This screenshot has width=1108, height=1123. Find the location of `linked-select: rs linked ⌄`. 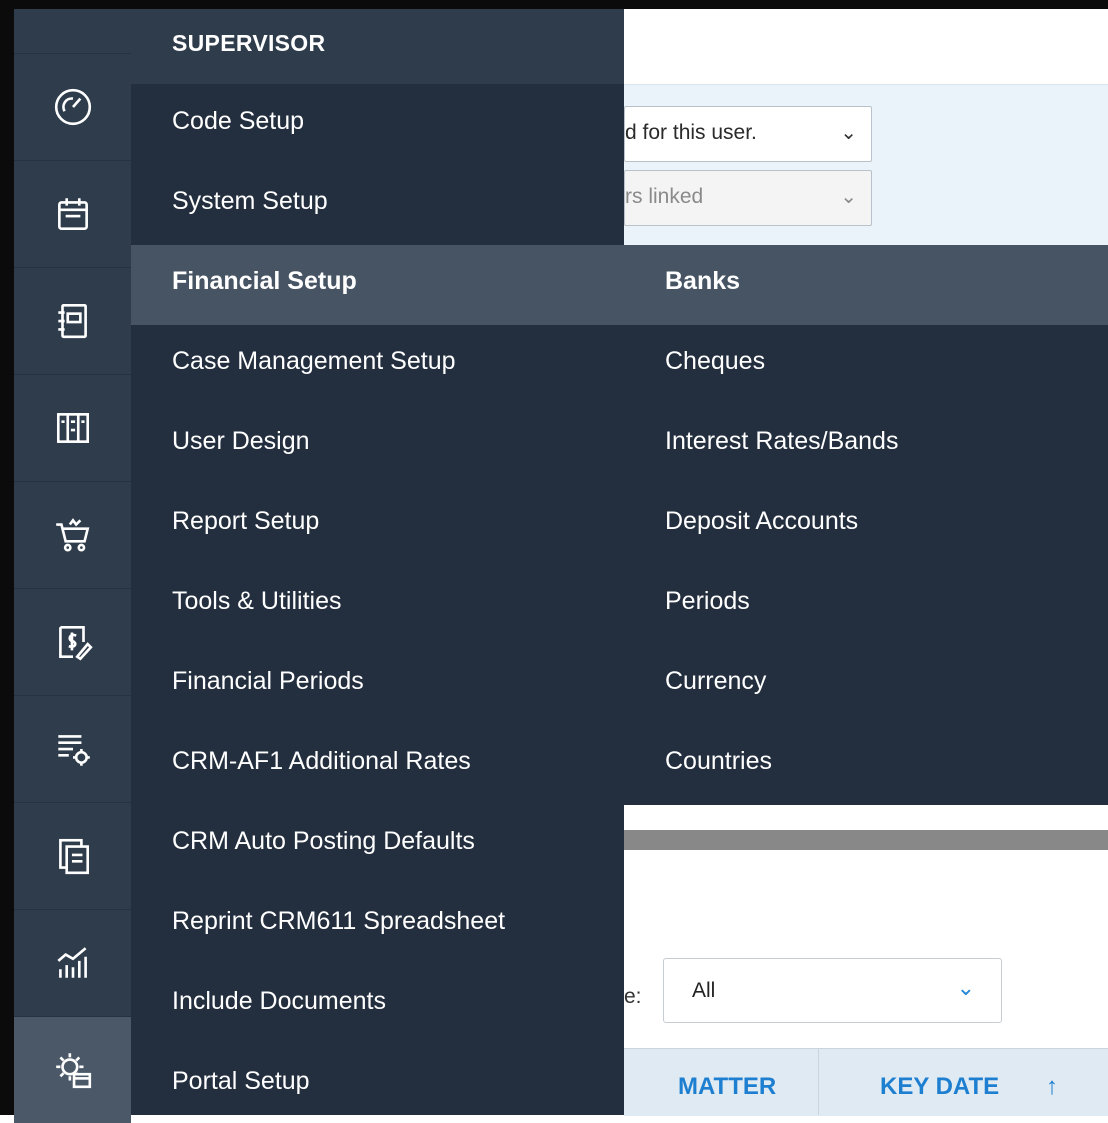

linked-select: rs linked ⌄ is located at coordinates (748, 198).